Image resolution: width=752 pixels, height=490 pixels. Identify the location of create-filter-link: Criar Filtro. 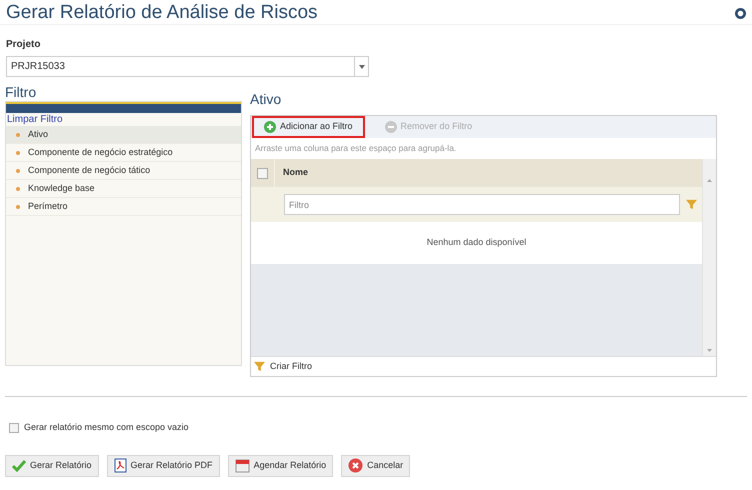
(291, 367).